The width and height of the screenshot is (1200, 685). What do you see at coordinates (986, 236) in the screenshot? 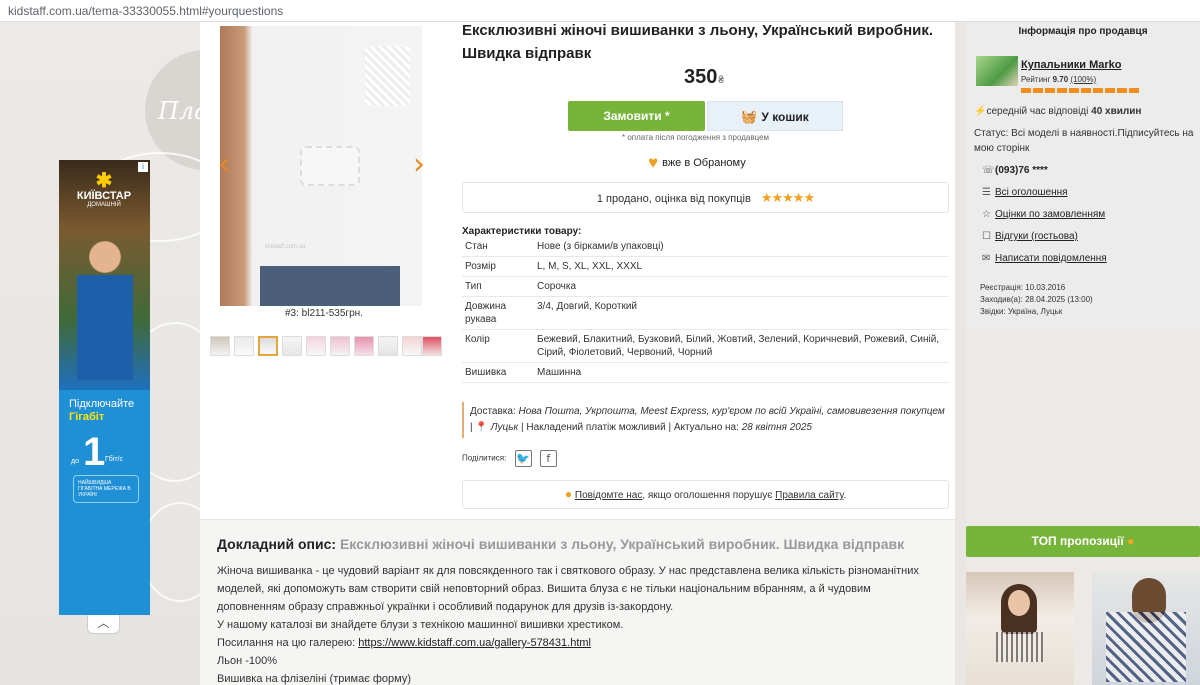
I see `comment-icon: ☐` at bounding box center [986, 236].